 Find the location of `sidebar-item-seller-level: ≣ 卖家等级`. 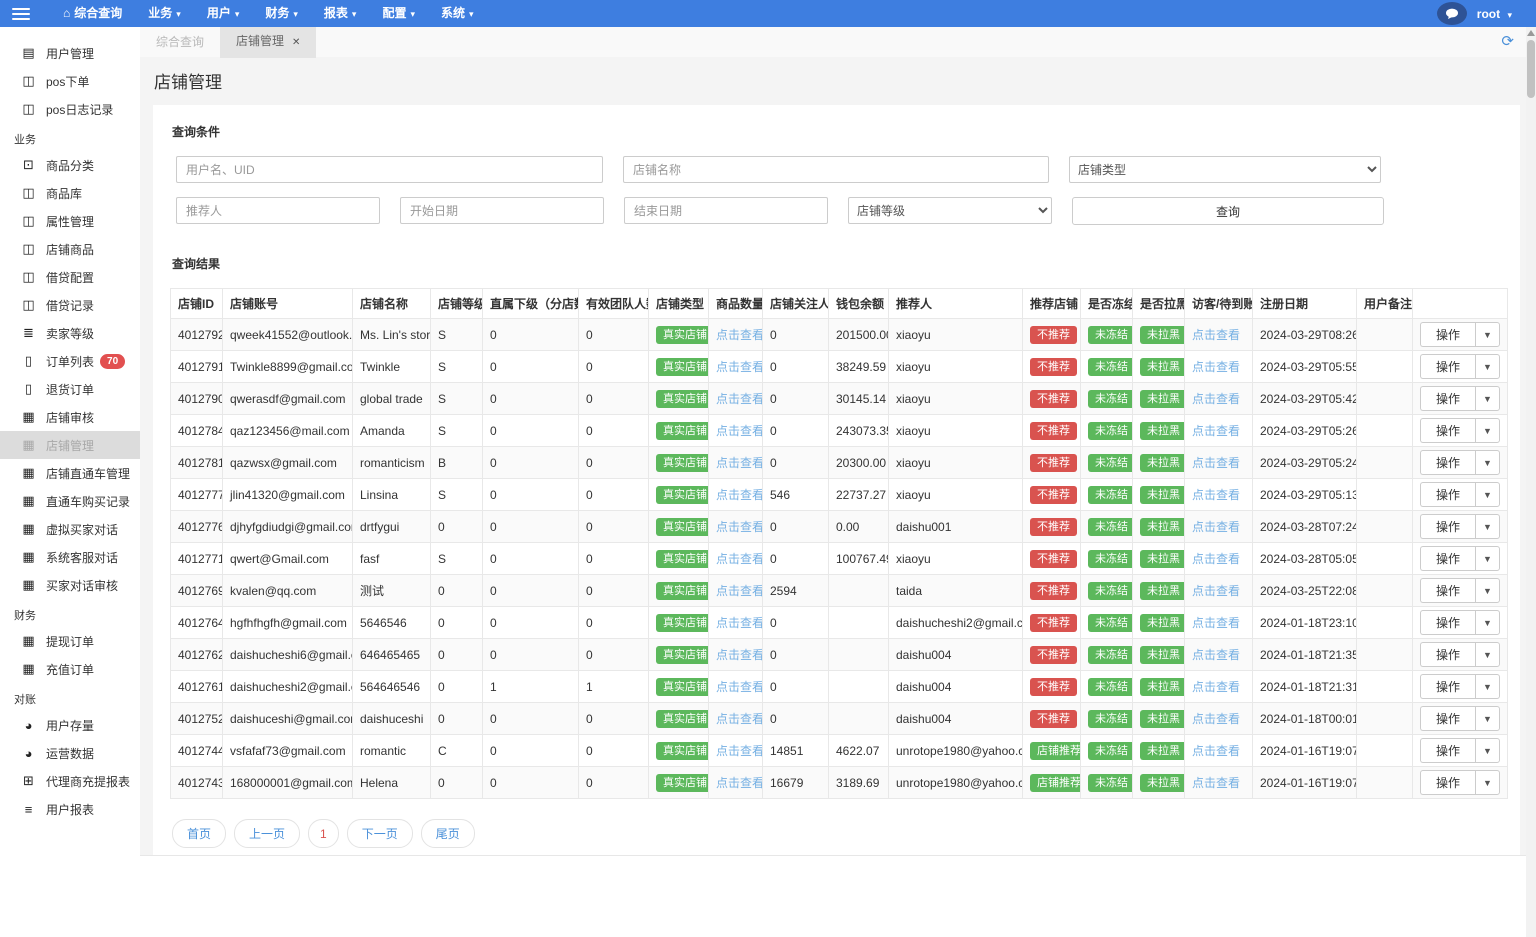

sidebar-item-seller-level: ≣ 卖家等级 is located at coordinates (70, 333).